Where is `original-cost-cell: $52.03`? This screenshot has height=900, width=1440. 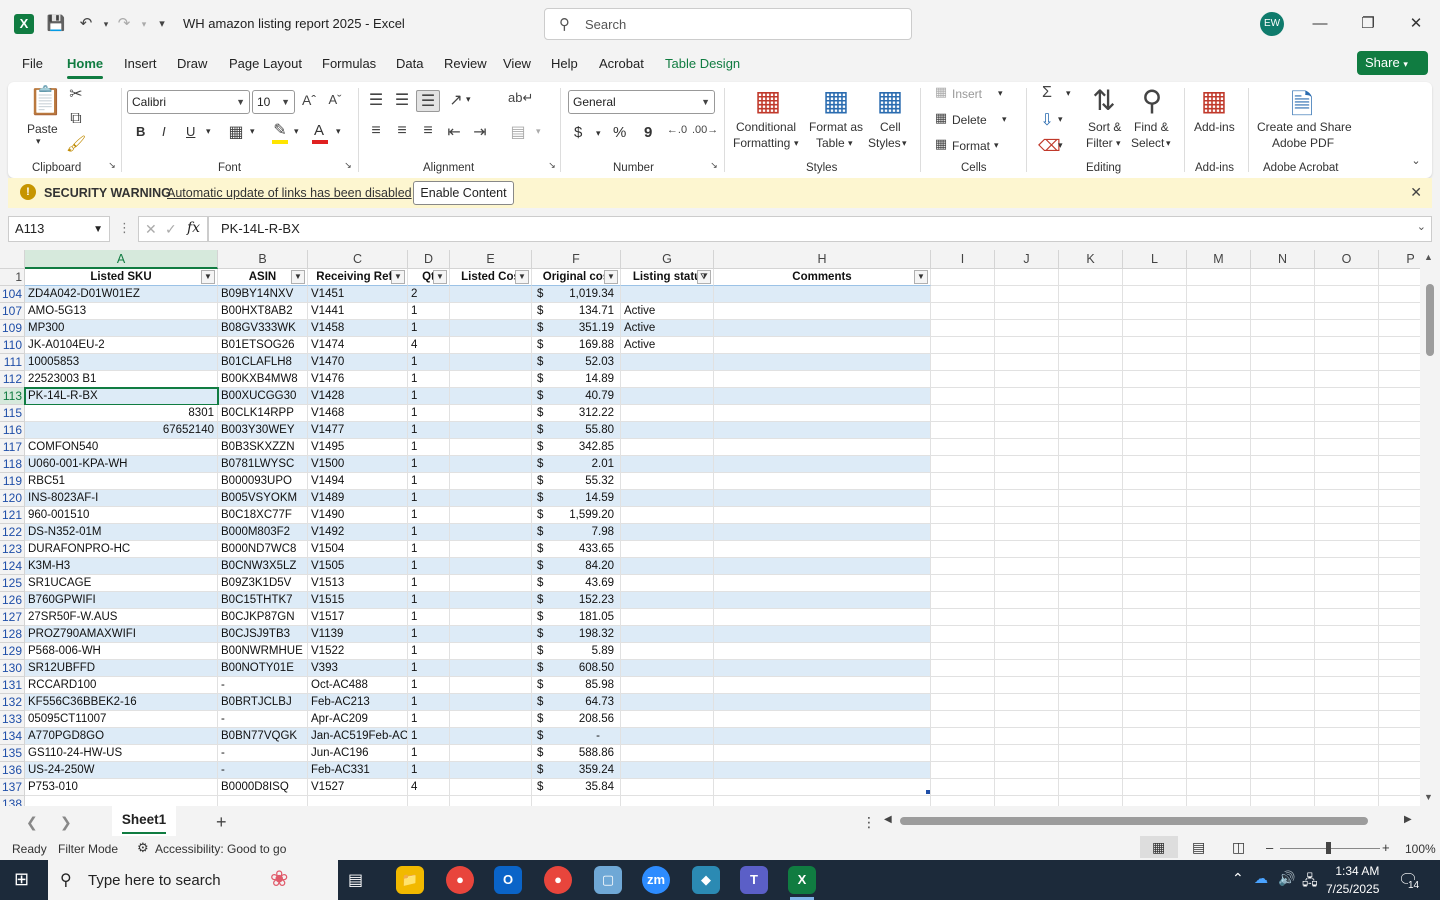 original-cost-cell: $52.03 is located at coordinates (576, 362).